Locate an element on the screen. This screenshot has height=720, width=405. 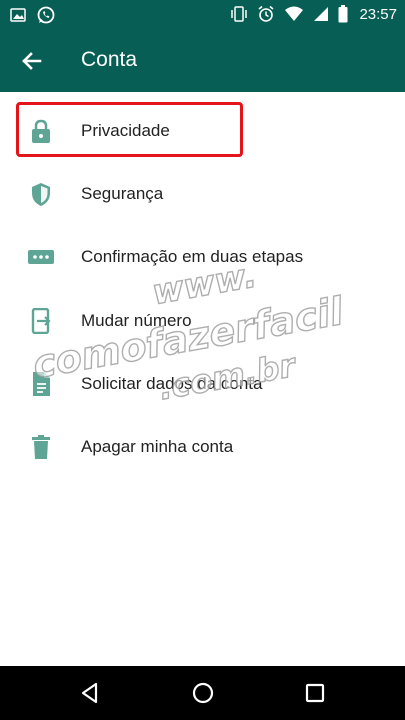
menu-label-mudar-numero: Mudar número is located at coordinates (136, 320).